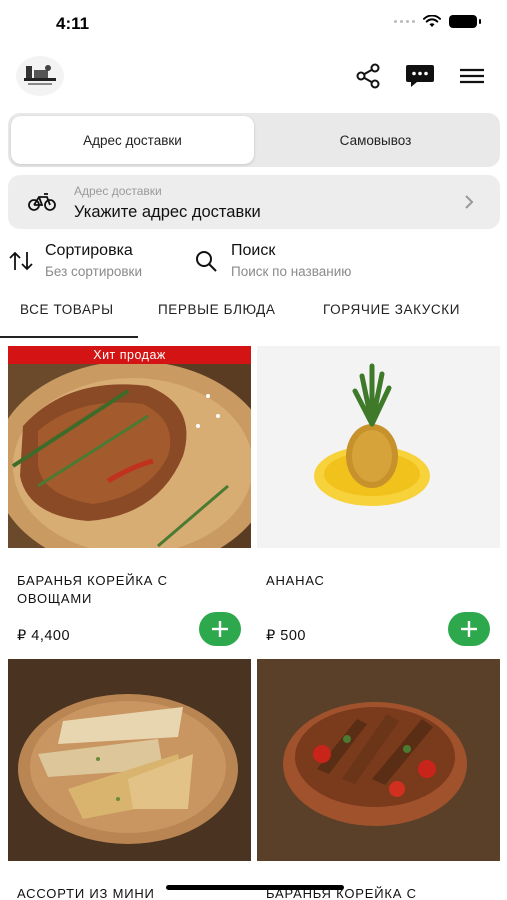  What do you see at coordinates (253, 250) in the screenshot?
I see `search-title: Поиск` at bounding box center [253, 250].